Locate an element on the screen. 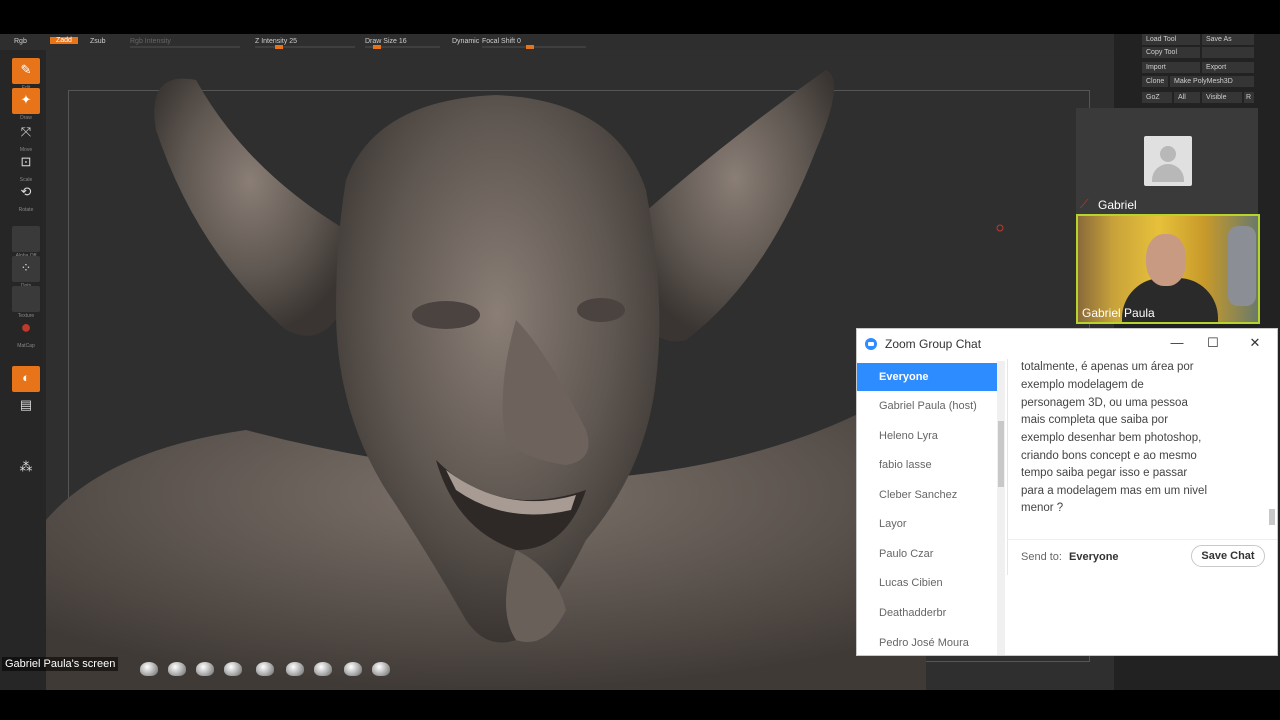 The image size is (1280, 720). clone-button: Clone is located at coordinates (1155, 81).